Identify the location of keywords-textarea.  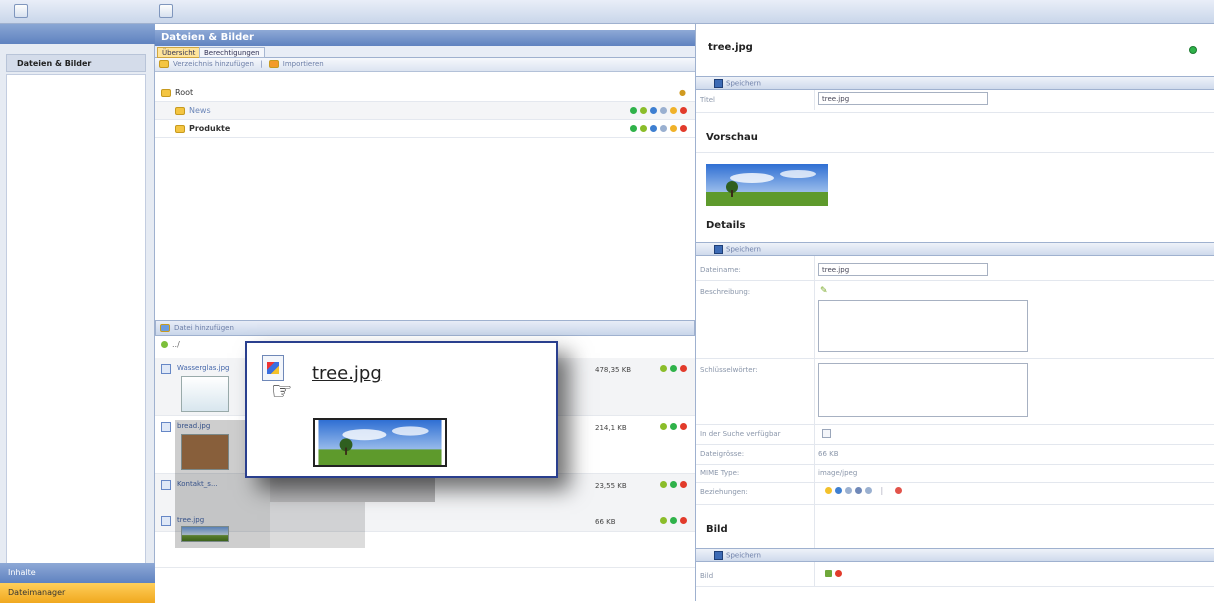
(923, 390).